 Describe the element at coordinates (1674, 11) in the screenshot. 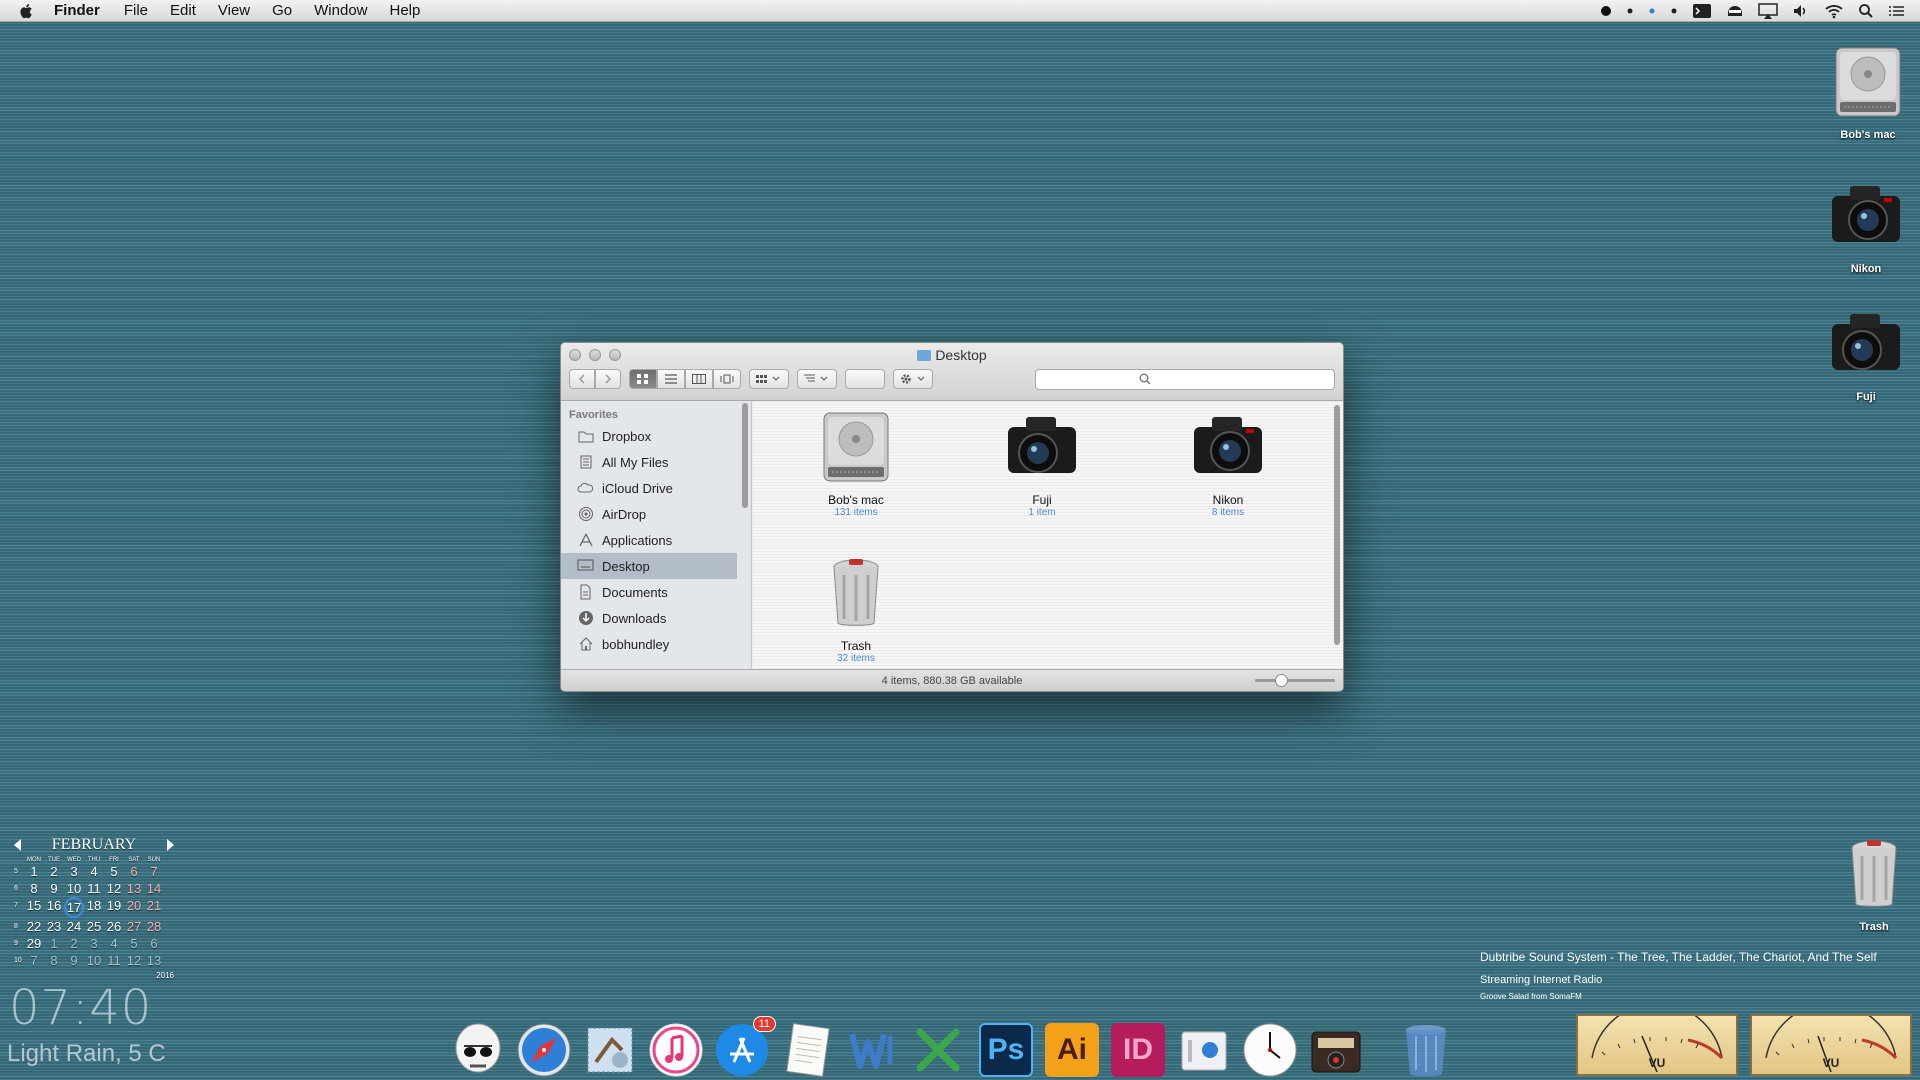

I see `tiny-dot-icon` at that location.